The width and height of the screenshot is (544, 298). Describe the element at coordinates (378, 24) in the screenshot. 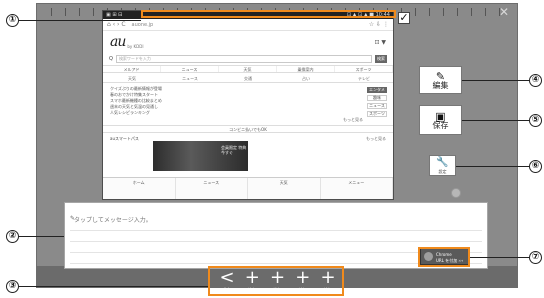

I see `browser-action-icons: ☆ ⇩ ⋮` at that location.